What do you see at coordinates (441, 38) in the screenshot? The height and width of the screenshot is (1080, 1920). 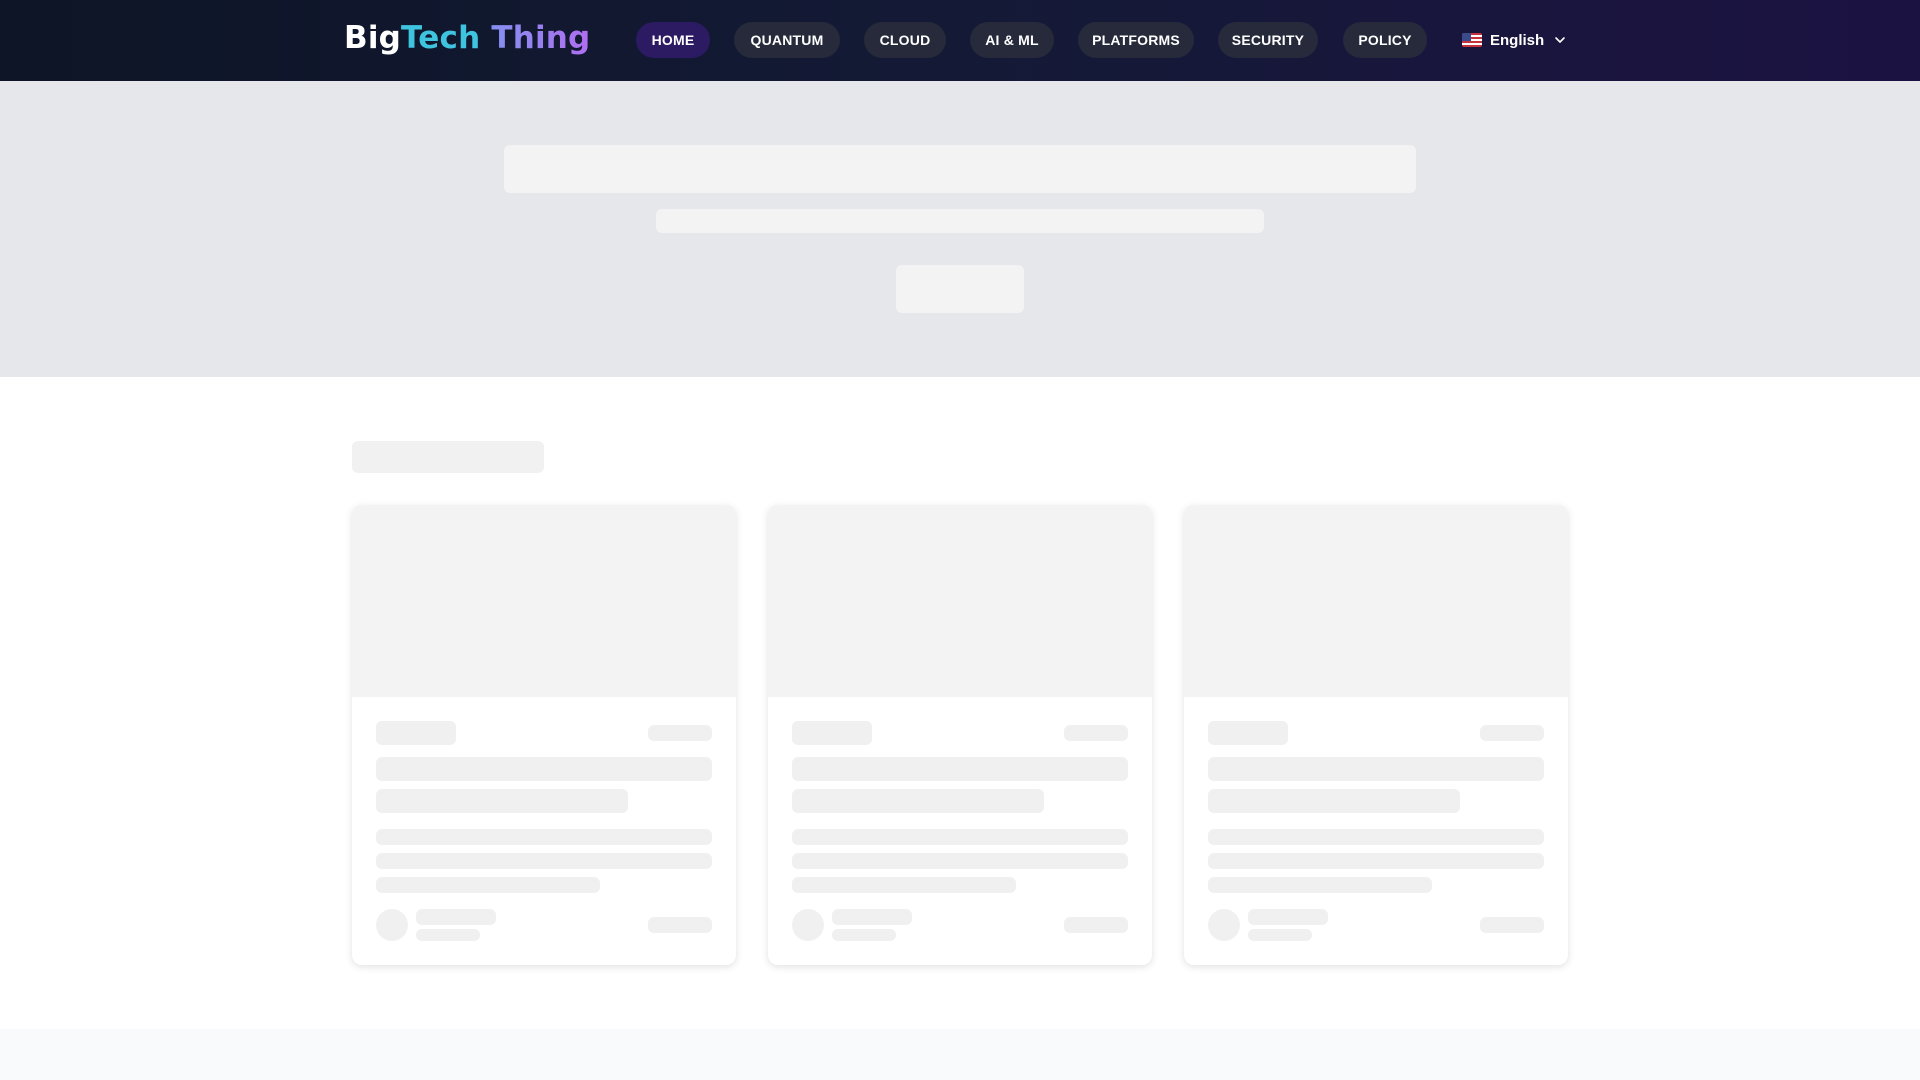 I see `brand-logo-tech: Tech` at bounding box center [441, 38].